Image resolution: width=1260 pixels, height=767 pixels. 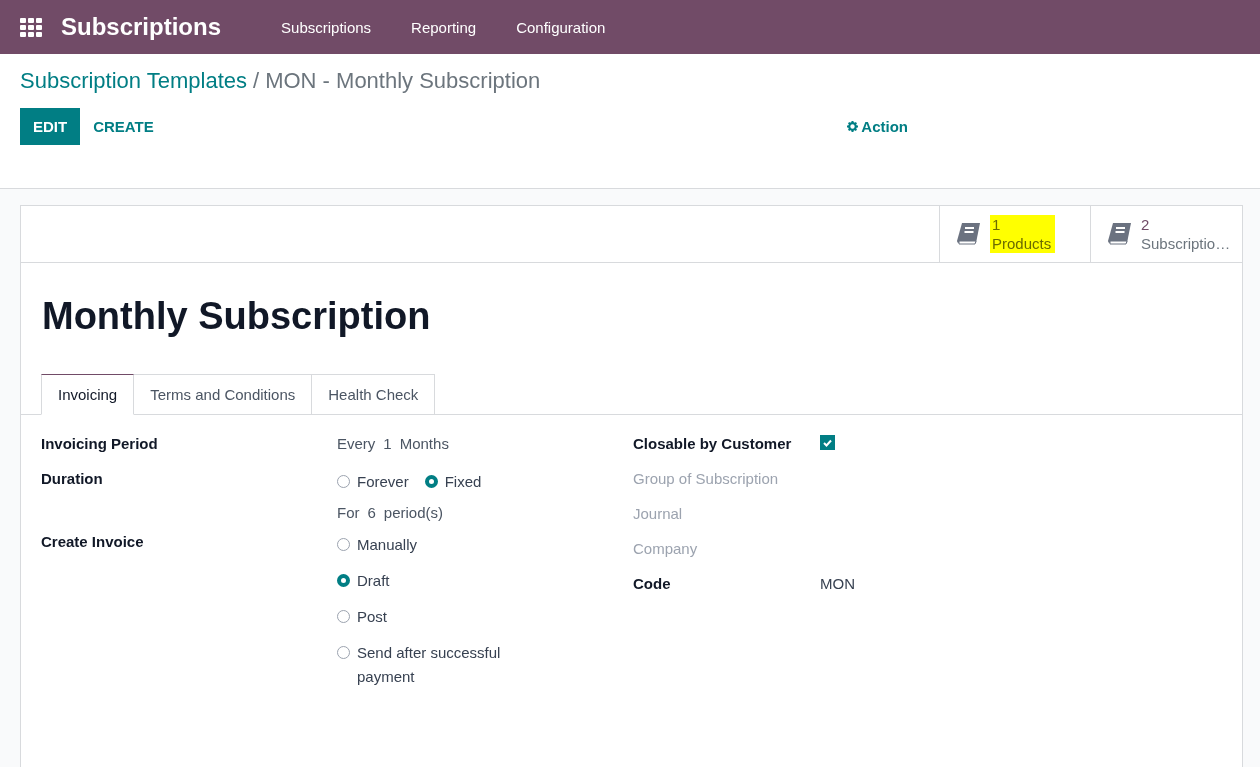 I want to click on edit-button: EDIT, so click(x=50, y=126).